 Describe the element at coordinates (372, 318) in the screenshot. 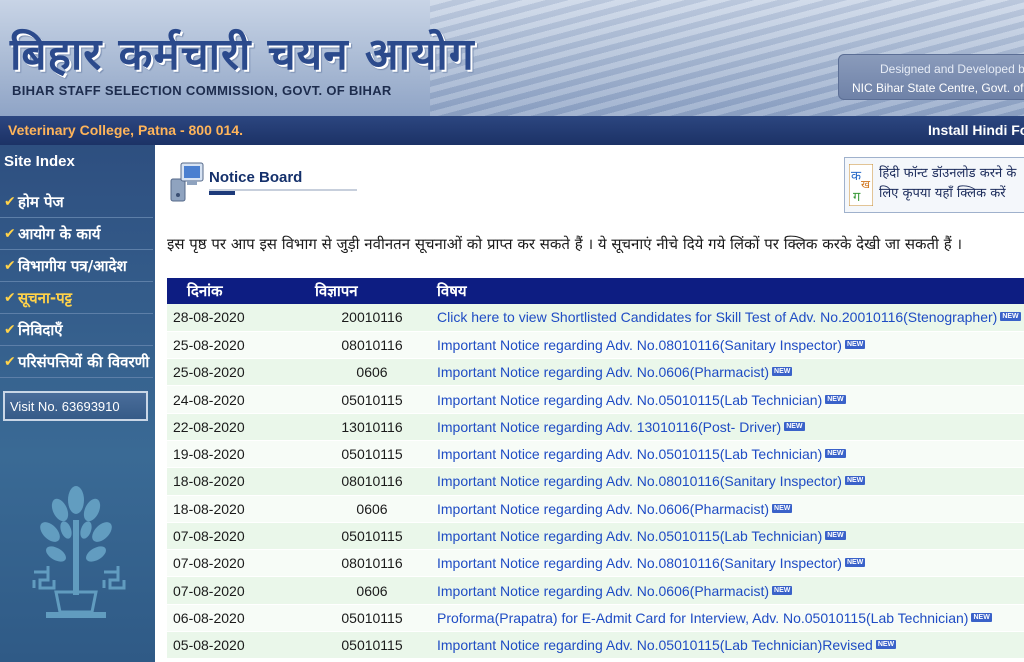

I see `advertisement-number: 20010116` at that location.